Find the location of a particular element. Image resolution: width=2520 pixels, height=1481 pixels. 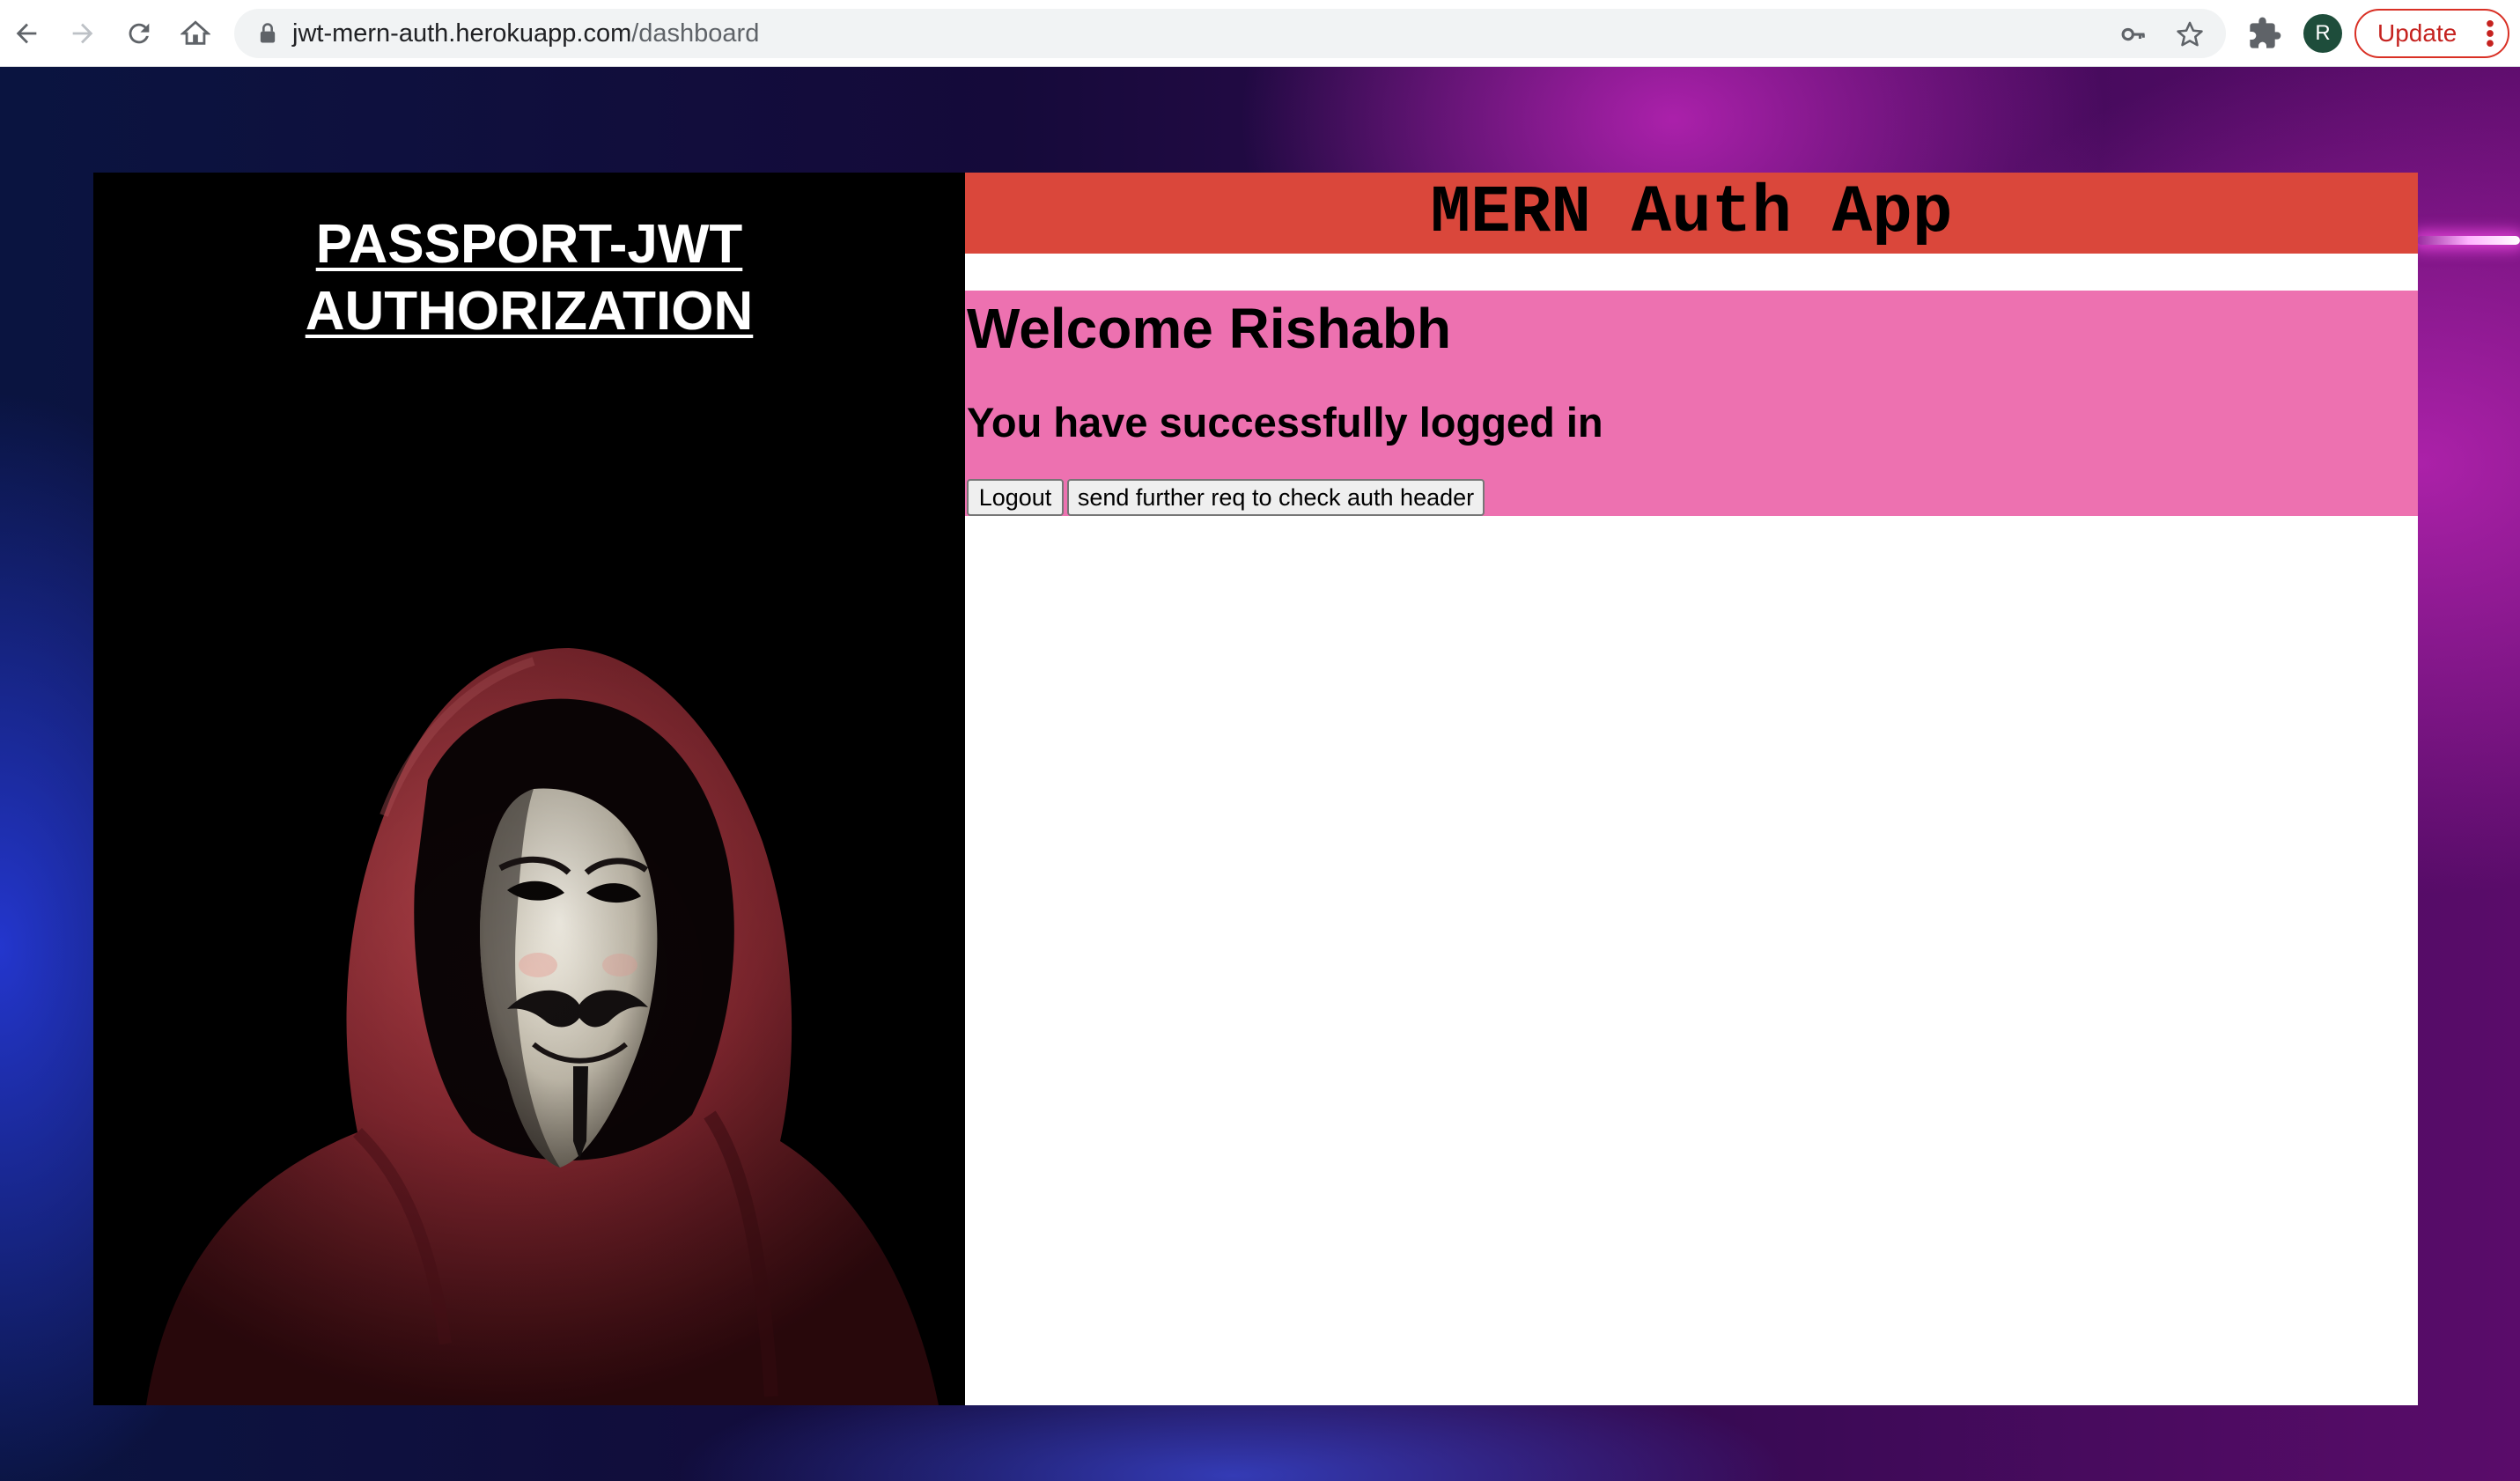

check-auth-header-button: send further req to check auth header is located at coordinates (1276, 497).